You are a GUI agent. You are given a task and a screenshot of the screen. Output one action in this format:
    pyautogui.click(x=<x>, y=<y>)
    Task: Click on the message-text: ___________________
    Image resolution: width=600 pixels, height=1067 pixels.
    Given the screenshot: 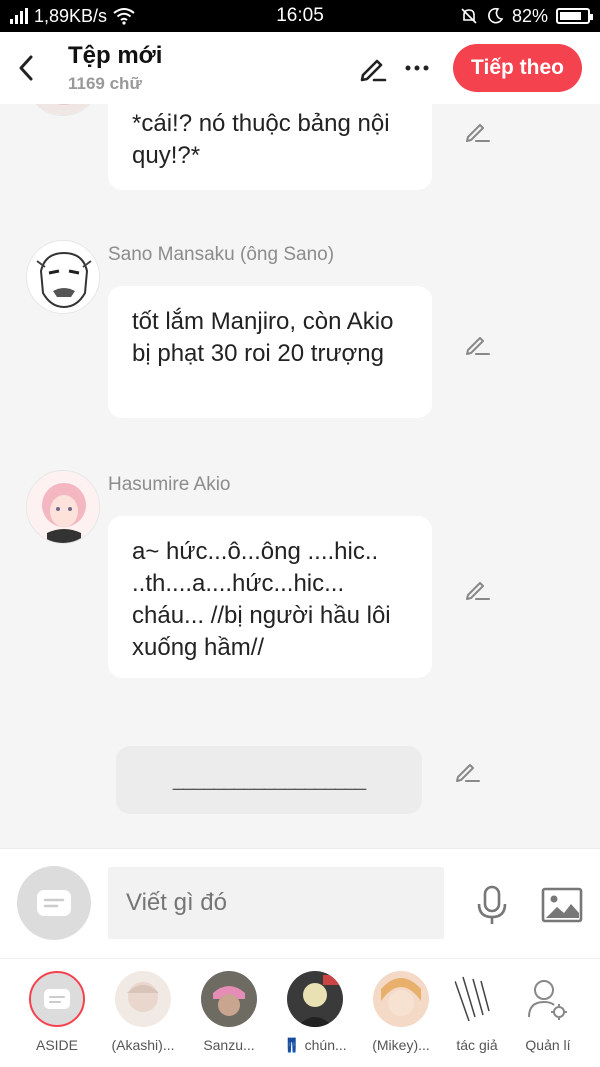 What is the action you would take?
    pyautogui.click(x=269, y=780)
    